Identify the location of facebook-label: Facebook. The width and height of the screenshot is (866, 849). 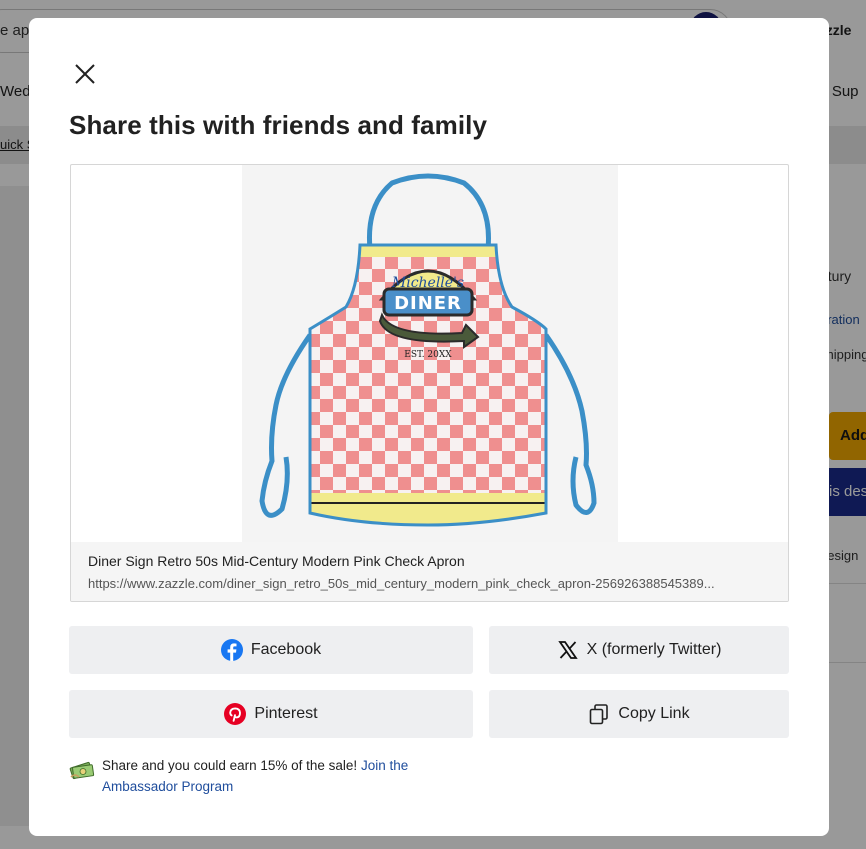
(286, 649).